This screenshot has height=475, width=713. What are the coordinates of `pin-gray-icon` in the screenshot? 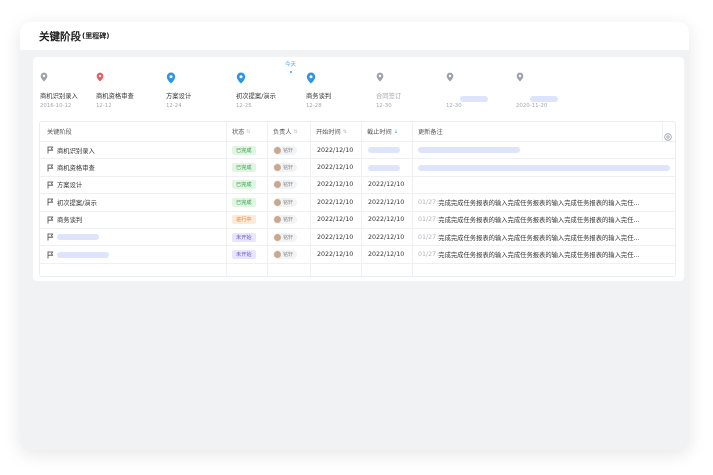 It's located at (521, 78).